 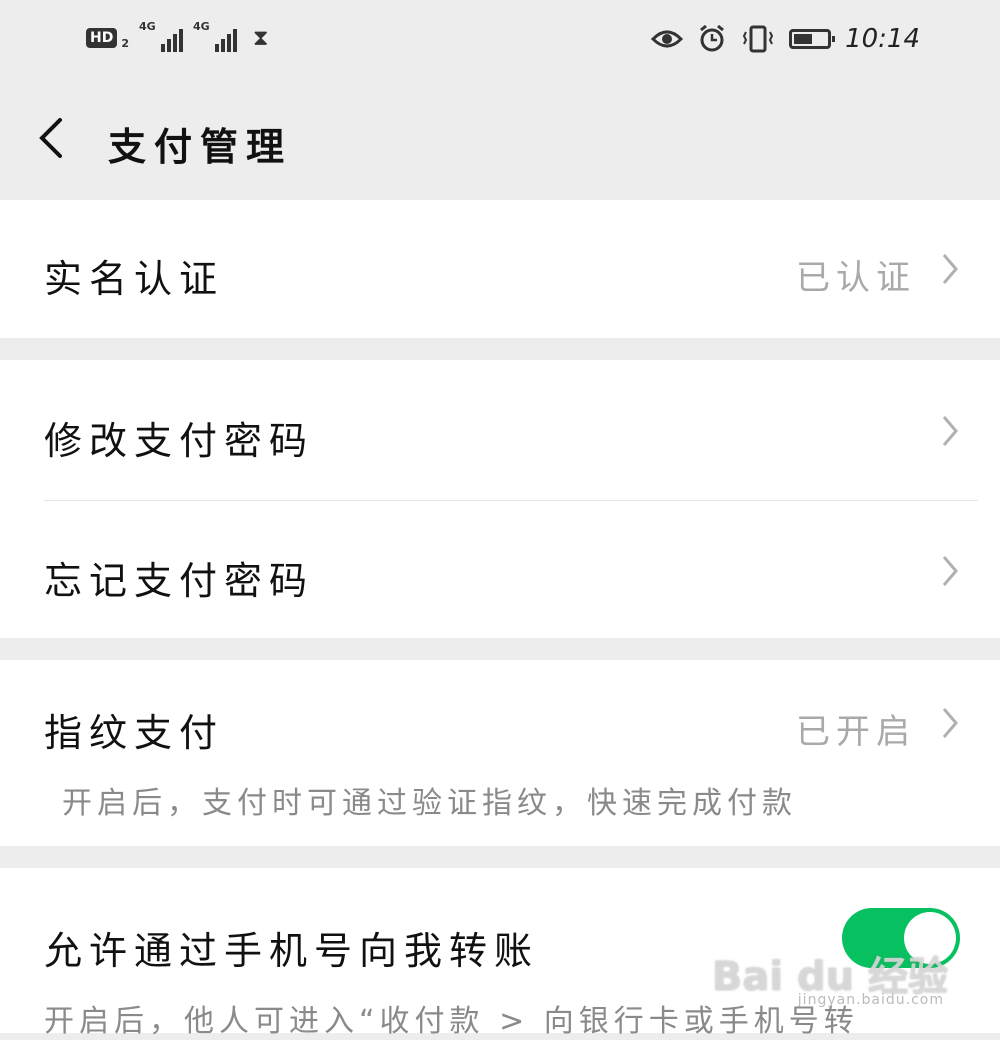 I want to click on fingerprint-status: 已开启, so click(x=856, y=732).